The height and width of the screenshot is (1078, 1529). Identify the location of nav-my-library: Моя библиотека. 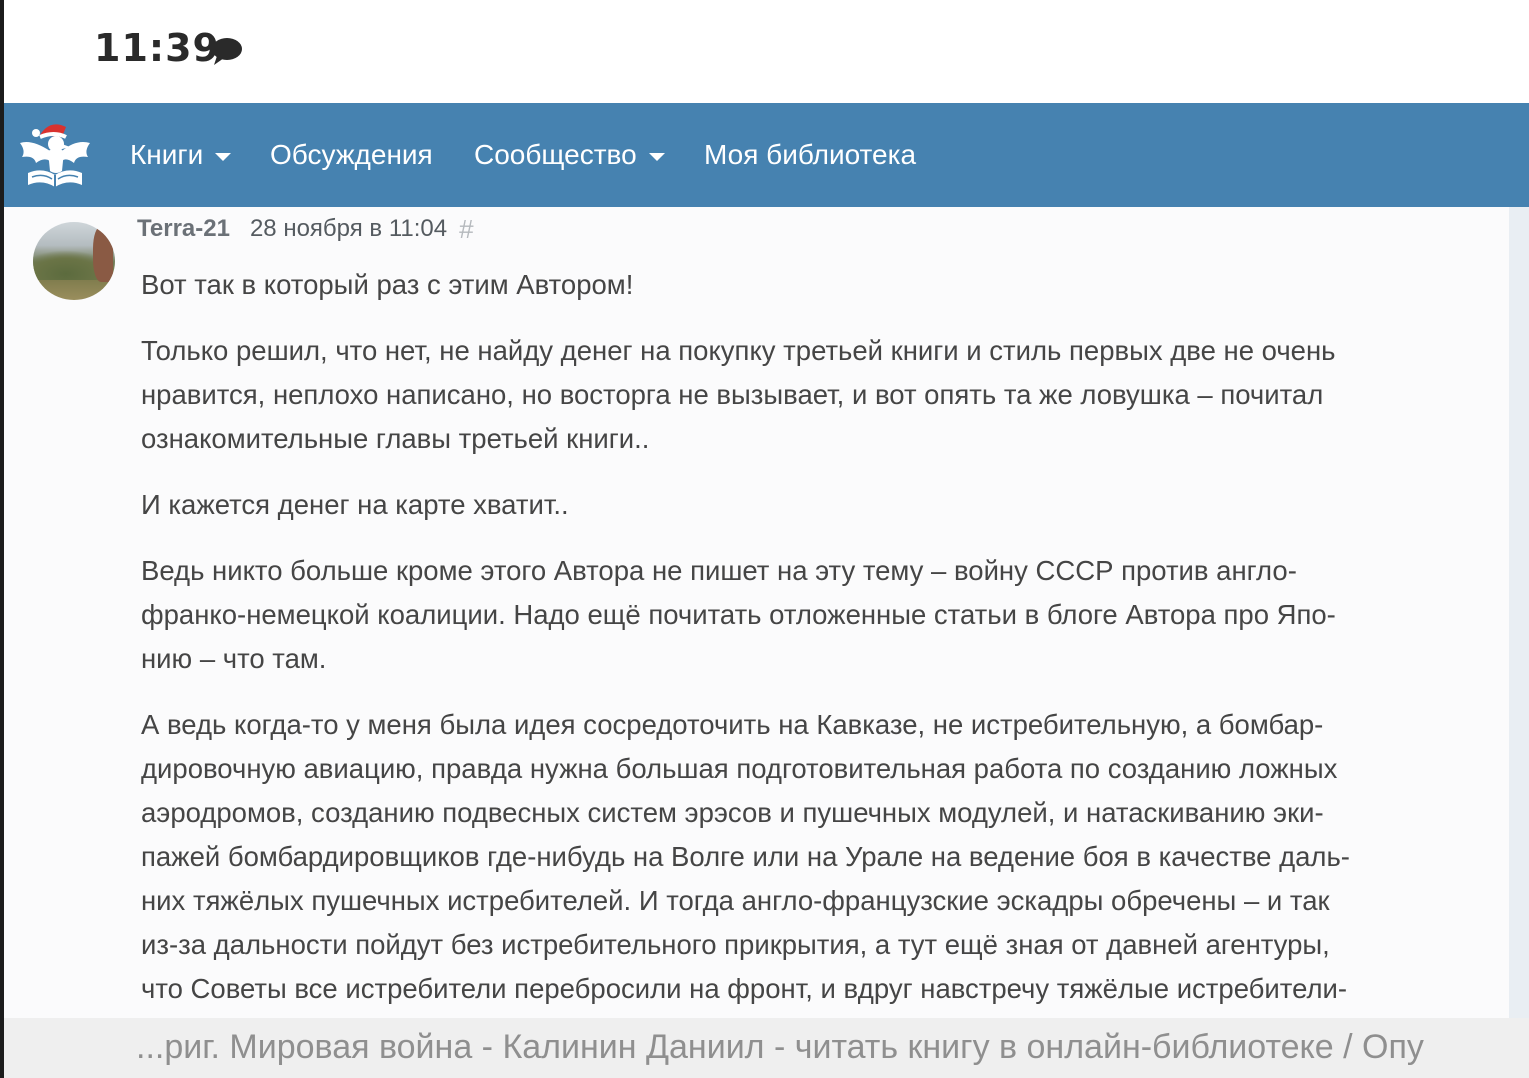
(810, 155).